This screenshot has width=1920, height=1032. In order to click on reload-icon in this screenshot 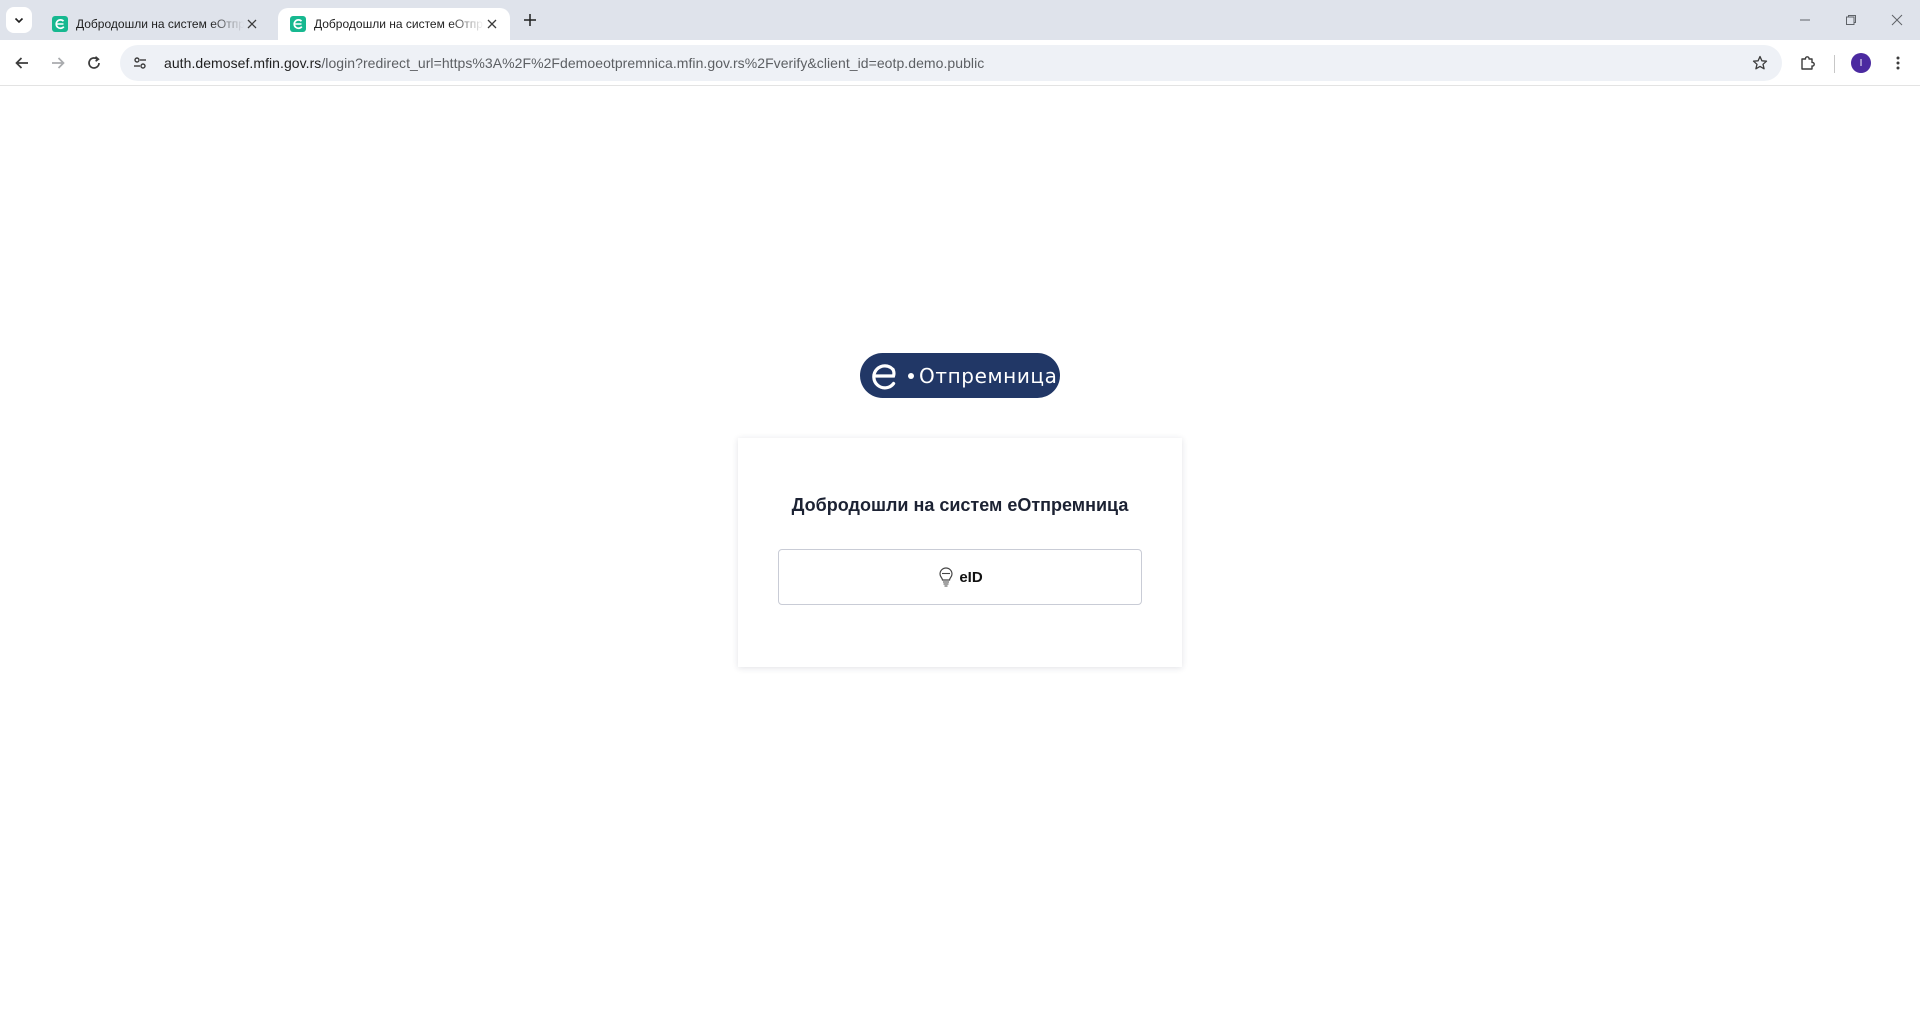, I will do `click(94, 62)`.